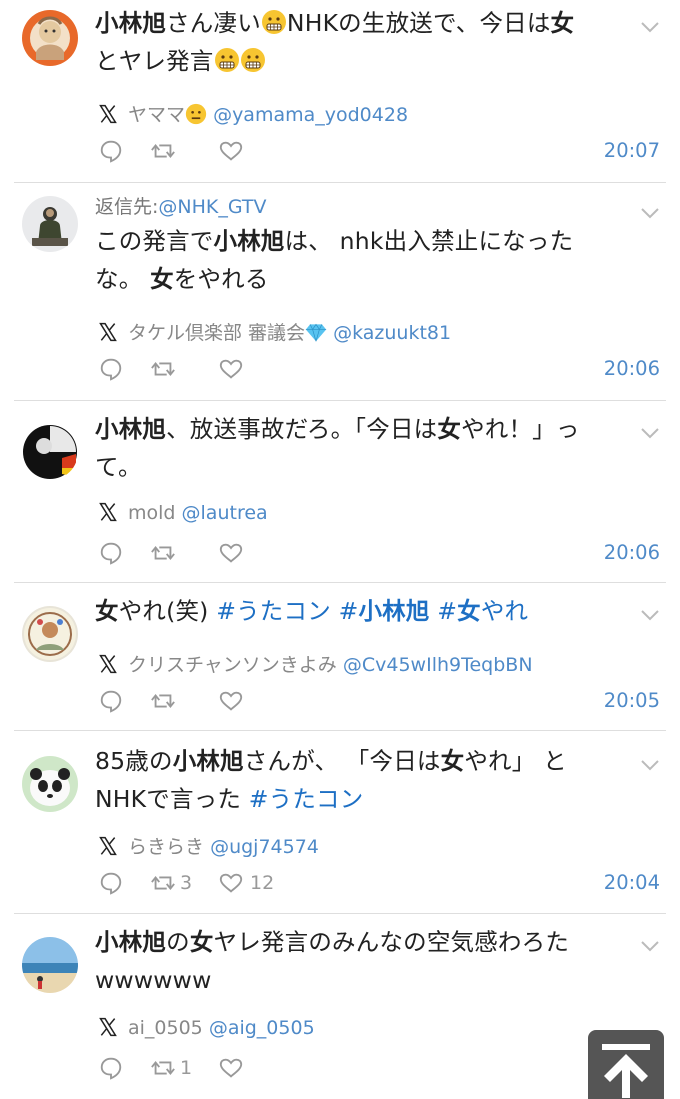  I want to click on author-name: ヤママ, so click(156, 115).